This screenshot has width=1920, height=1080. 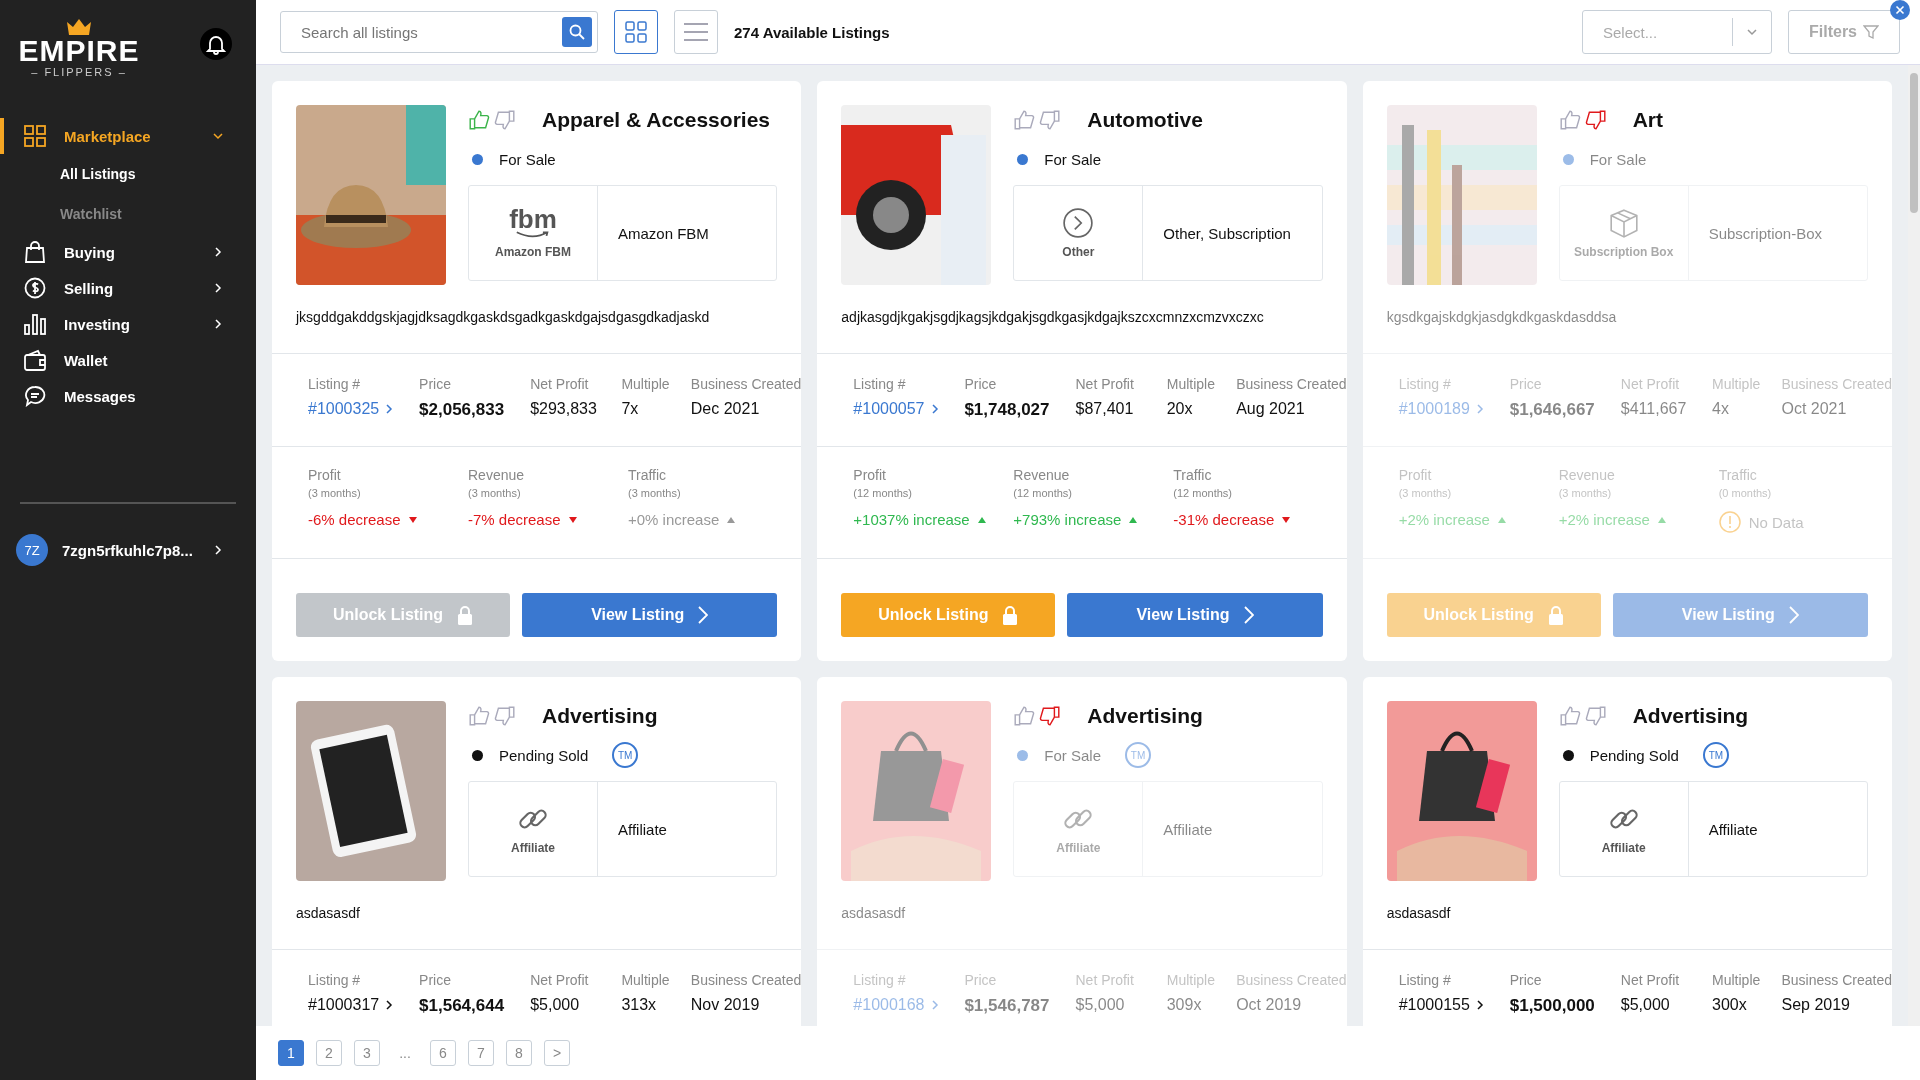 What do you see at coordinates (443, 1053) in the screenshot?
I see `page-button: 6` at bounding box center [443, 1053].